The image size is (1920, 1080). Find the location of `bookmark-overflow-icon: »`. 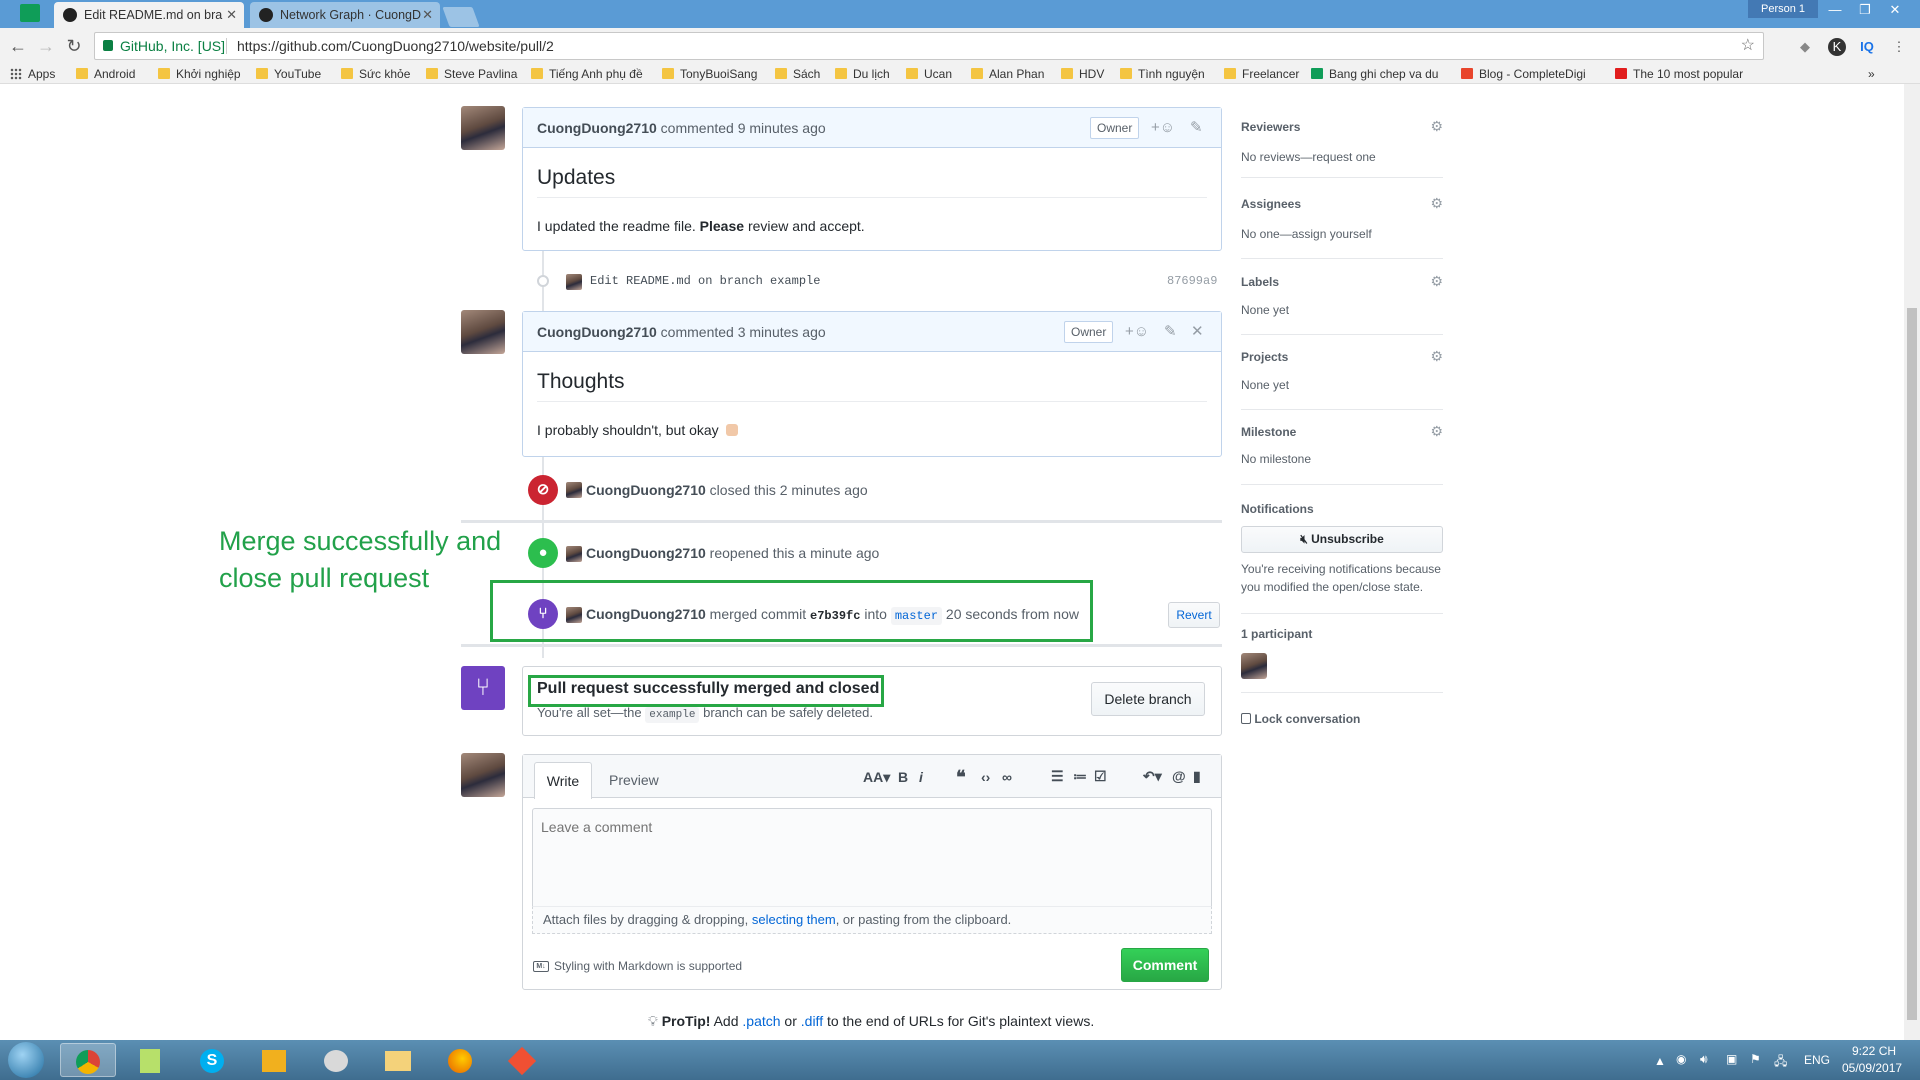

bookmark-overflow-icon: » is located at coordinates (1871, 74).